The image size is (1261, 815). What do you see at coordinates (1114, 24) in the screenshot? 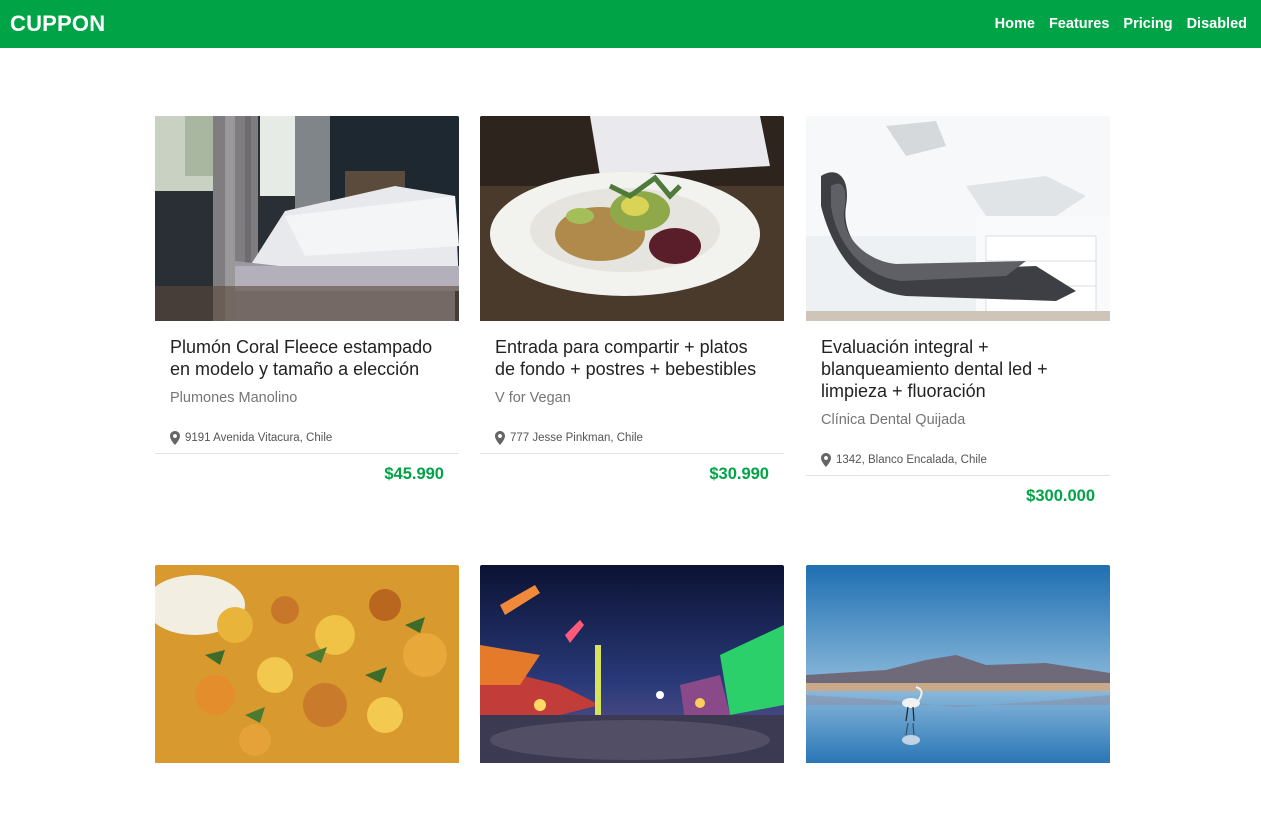
I see `nav-links: Home Features Pricing Disabled` at bounding box center [1114, 24].